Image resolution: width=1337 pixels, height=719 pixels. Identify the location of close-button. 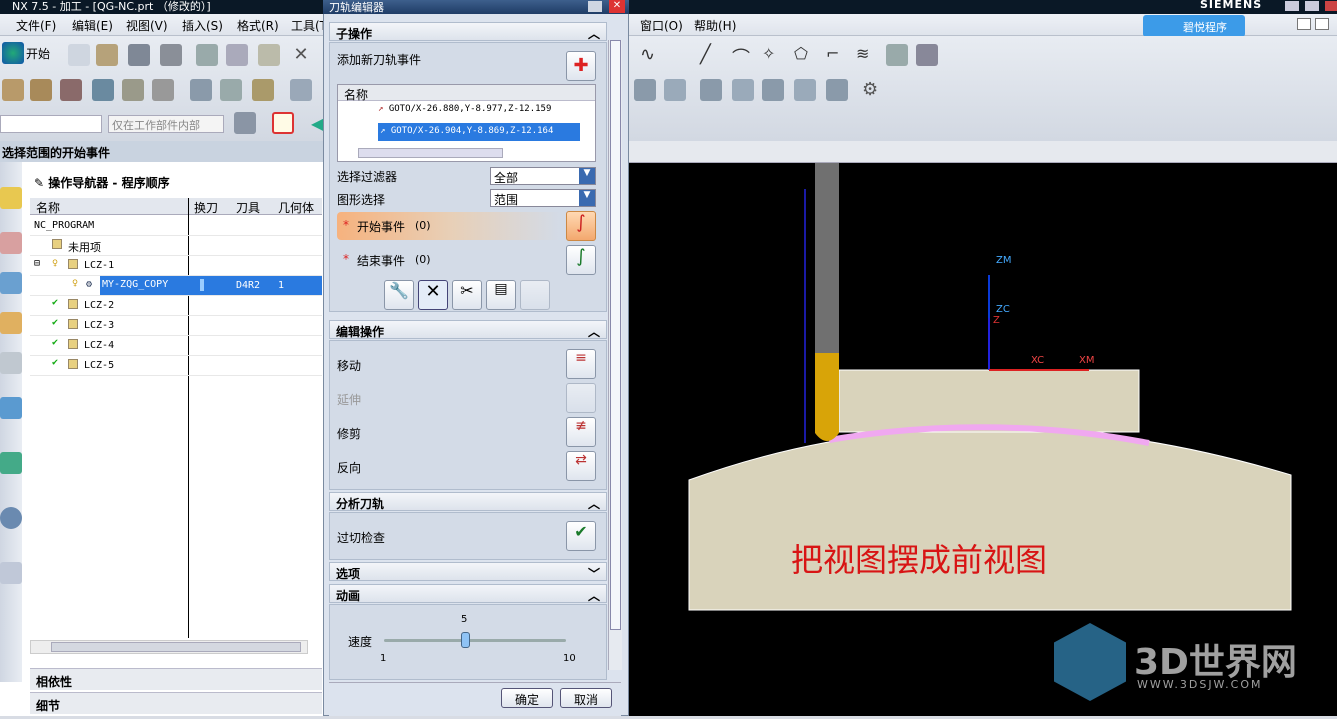
(1331, 6).